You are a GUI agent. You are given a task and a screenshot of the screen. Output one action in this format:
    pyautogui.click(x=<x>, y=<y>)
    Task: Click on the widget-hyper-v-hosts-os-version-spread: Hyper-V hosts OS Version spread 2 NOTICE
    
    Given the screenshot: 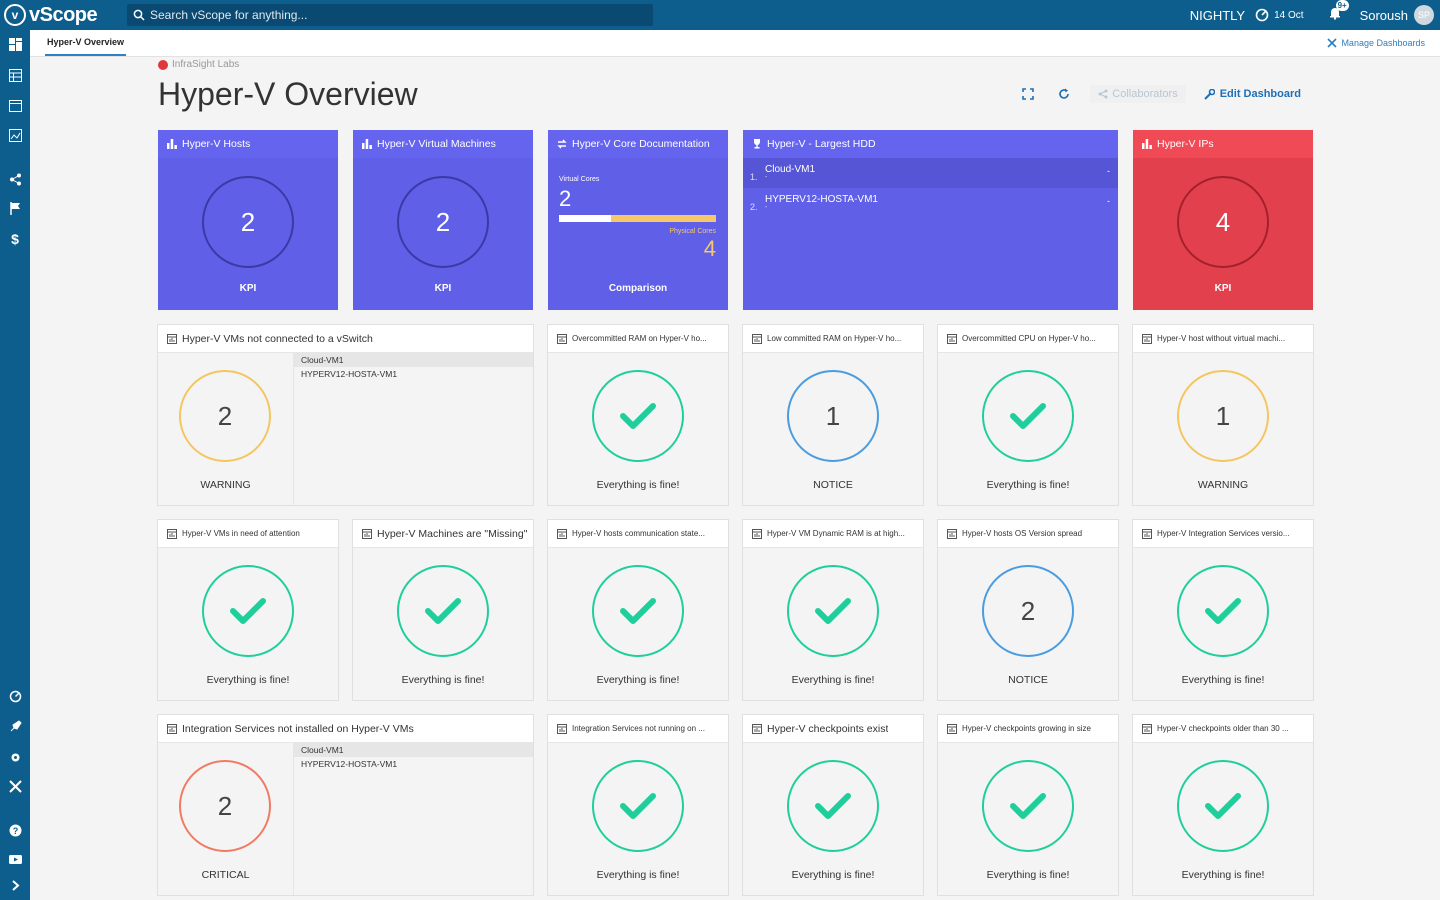 What is the action you would take?
    pyautogui.click(x=1028, y=610)
    